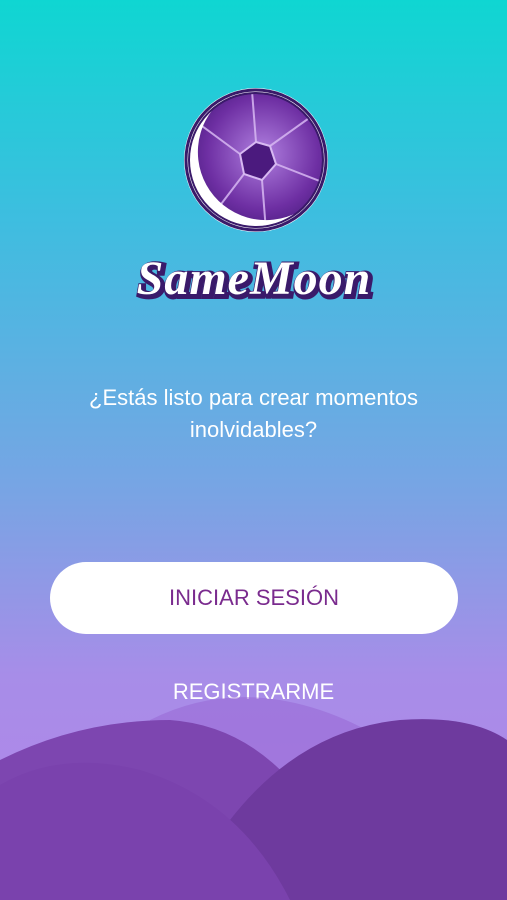 The width and height of the screenshot is (507, 900). I want to click on brand-wordmark-text: SameMoon, so click(253, 278).